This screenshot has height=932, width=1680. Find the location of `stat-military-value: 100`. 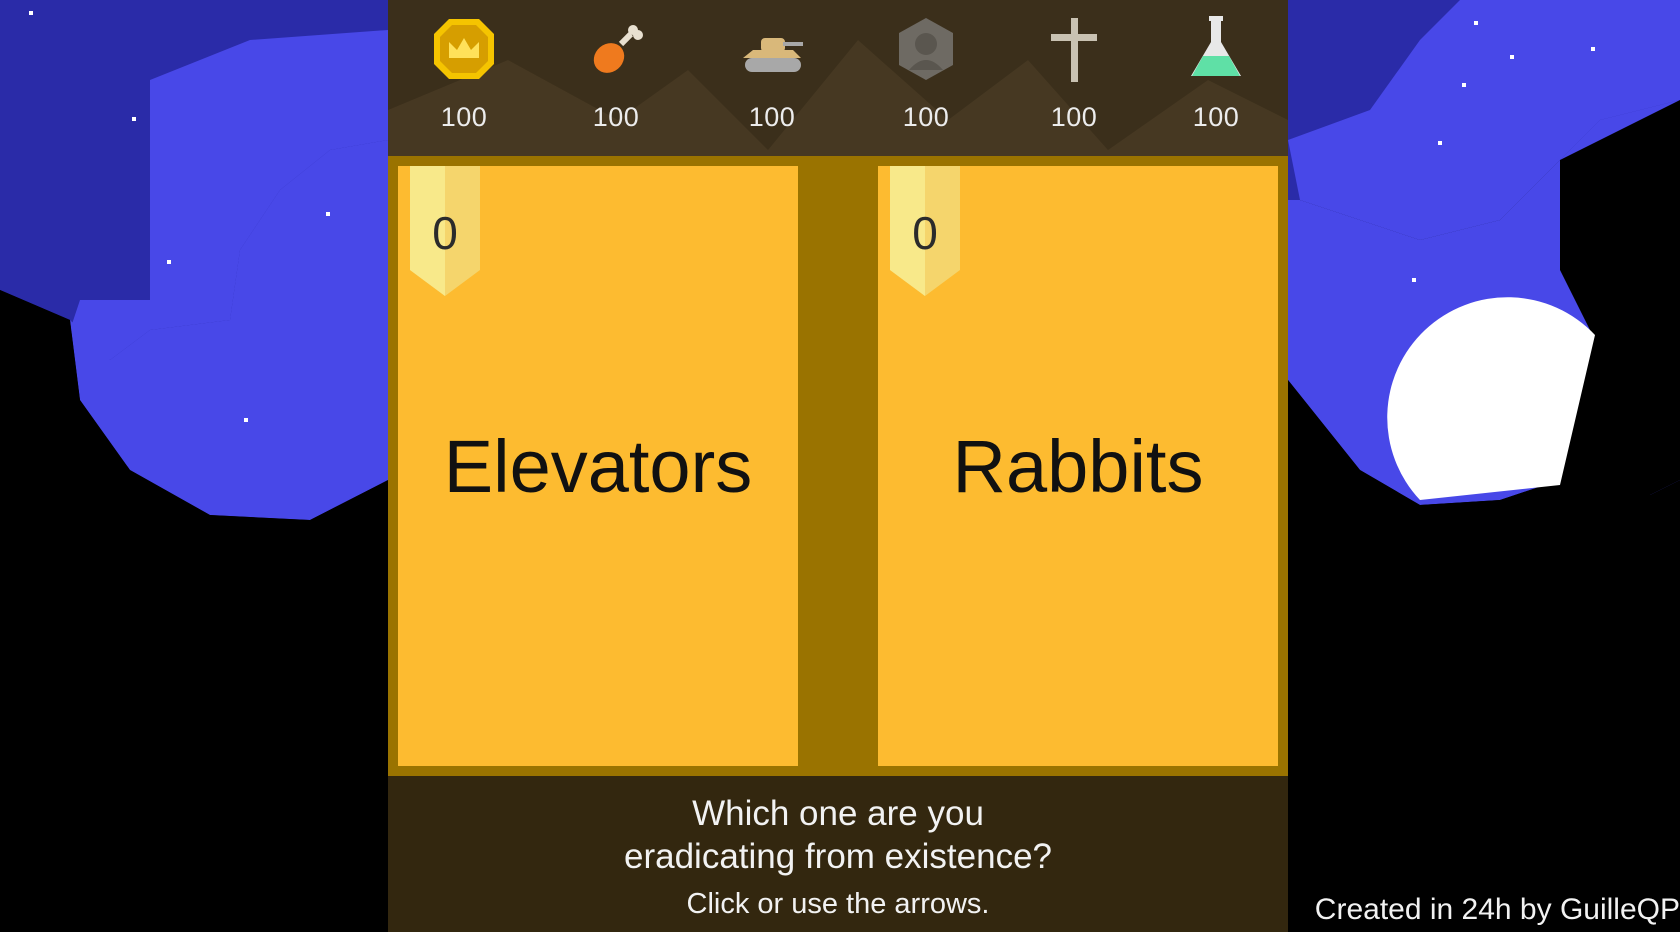

stat-military-value: 100 is located at coordinates (772, 117).